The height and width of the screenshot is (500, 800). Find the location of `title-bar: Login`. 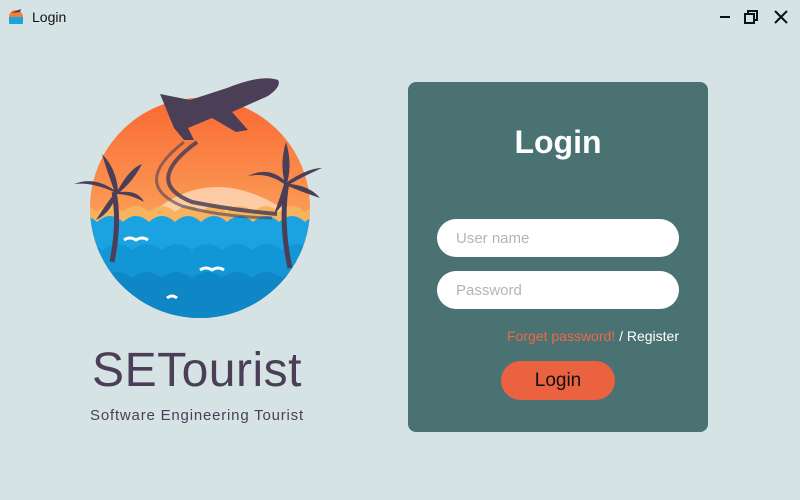

title-bar: Login is located at coordinates (400, 17).